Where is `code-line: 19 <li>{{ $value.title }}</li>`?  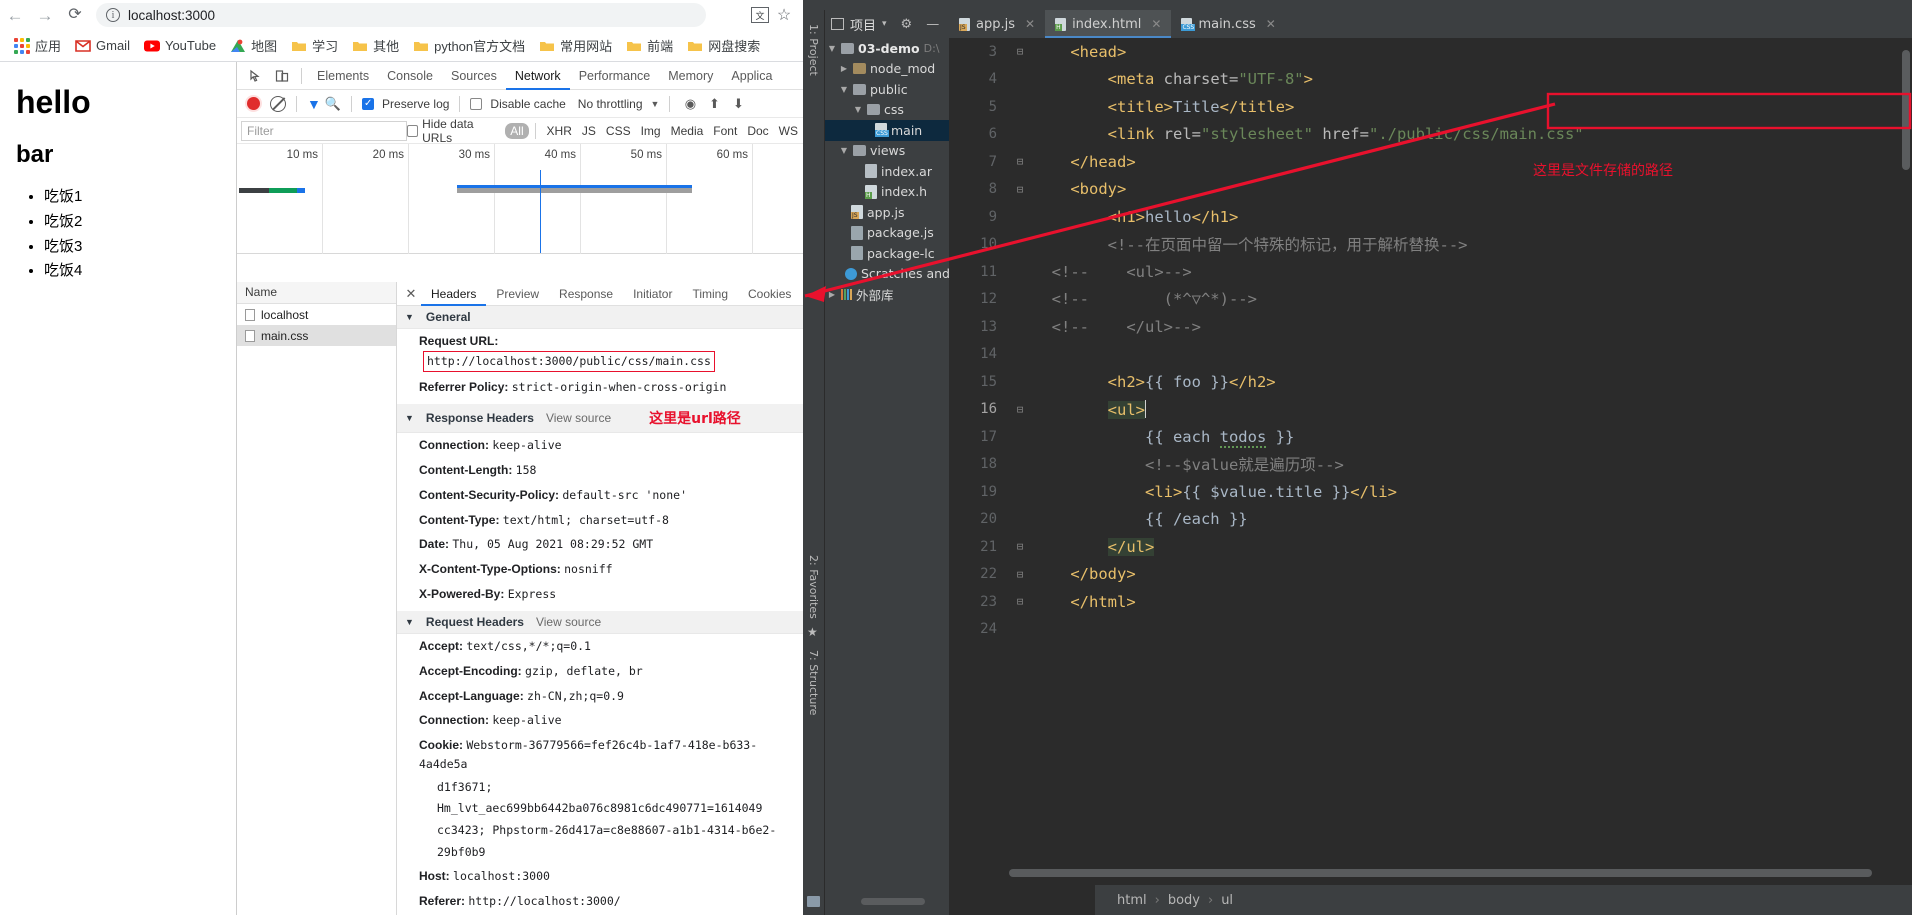 code-line: 19 <li>{{ $value.title }}</li> is located at coordinates (1430, 492).